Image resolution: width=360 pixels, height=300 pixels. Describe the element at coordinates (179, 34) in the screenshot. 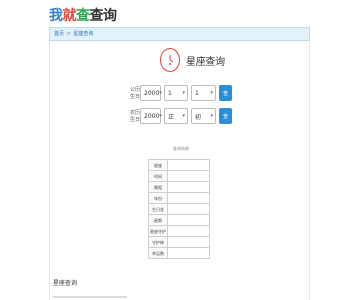

I see `breadcrumb: 首页 > 星座查询` at that location.